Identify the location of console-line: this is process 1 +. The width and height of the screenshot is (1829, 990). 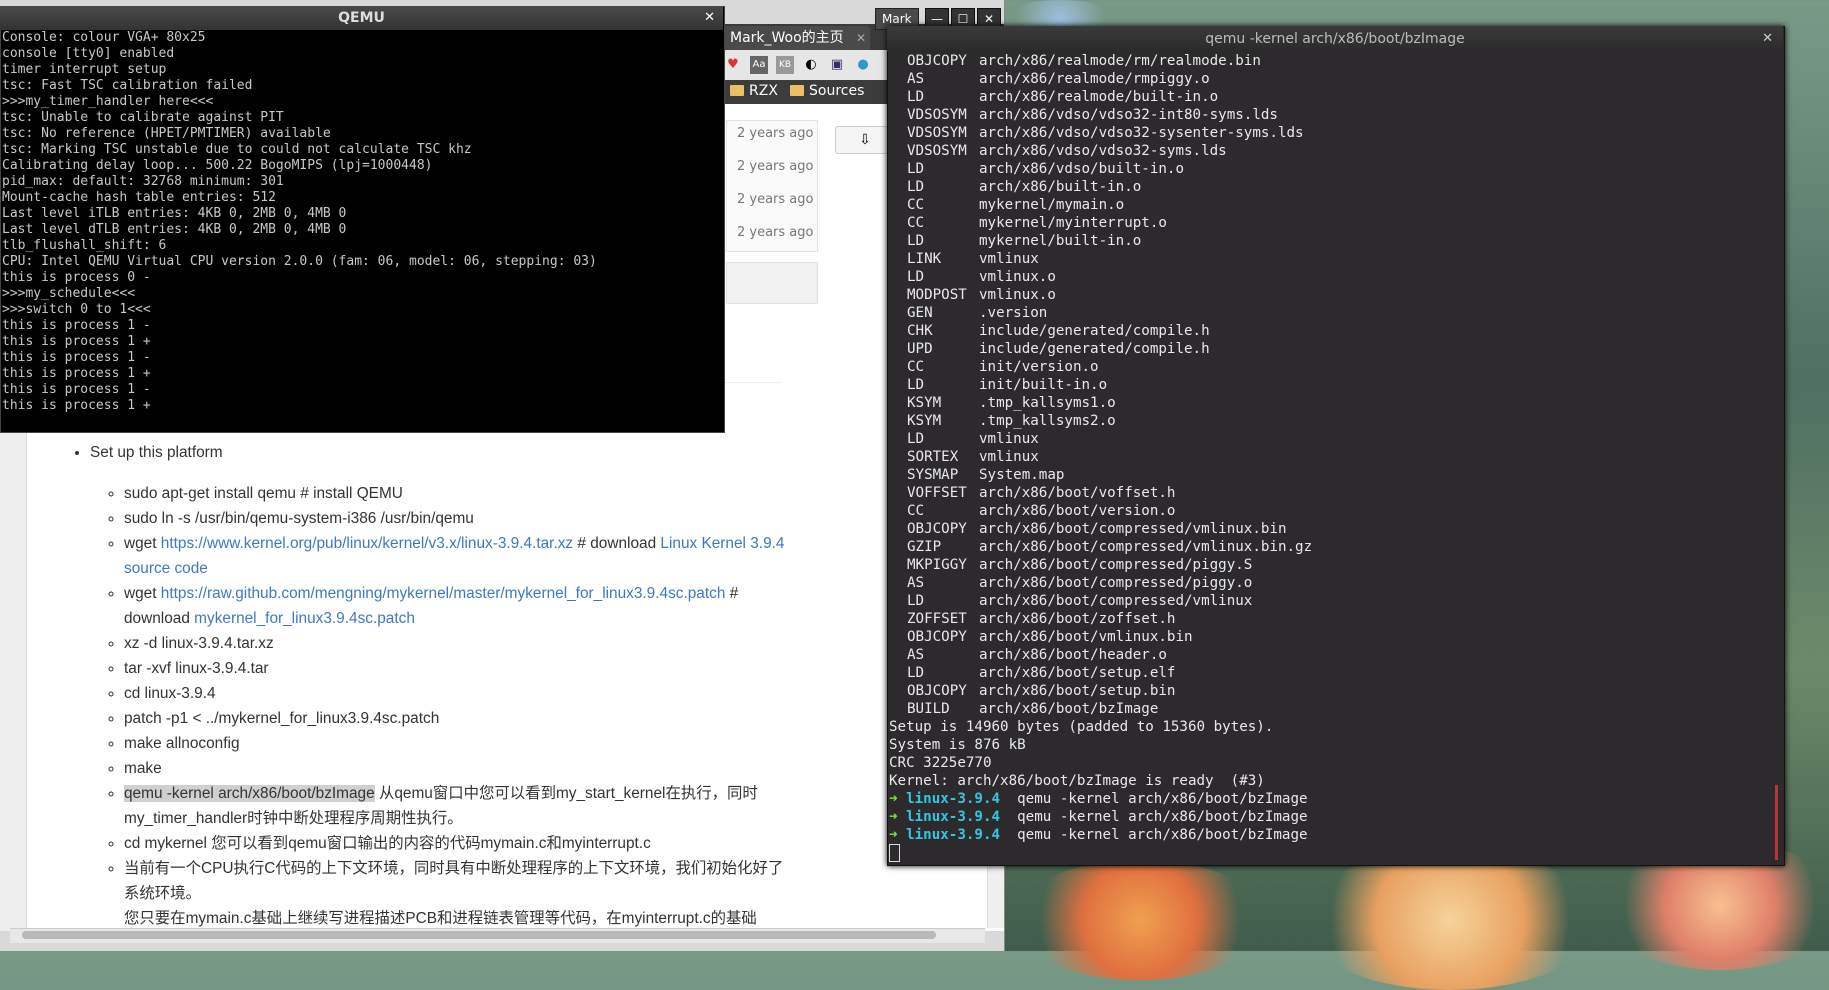
(76, 405).